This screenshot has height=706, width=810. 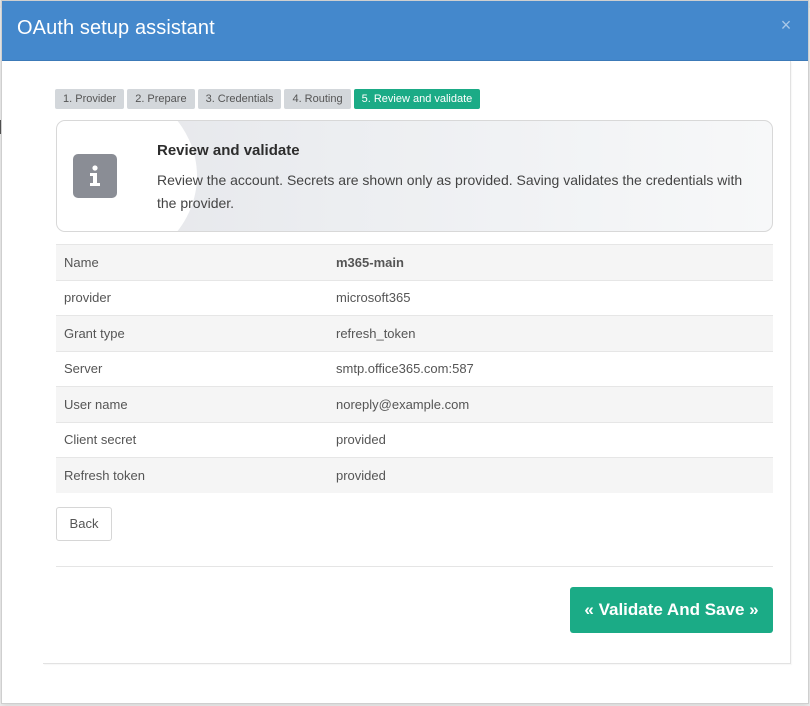 I want to click on table-row: provider microsoft365, so click(x=414, y=297).